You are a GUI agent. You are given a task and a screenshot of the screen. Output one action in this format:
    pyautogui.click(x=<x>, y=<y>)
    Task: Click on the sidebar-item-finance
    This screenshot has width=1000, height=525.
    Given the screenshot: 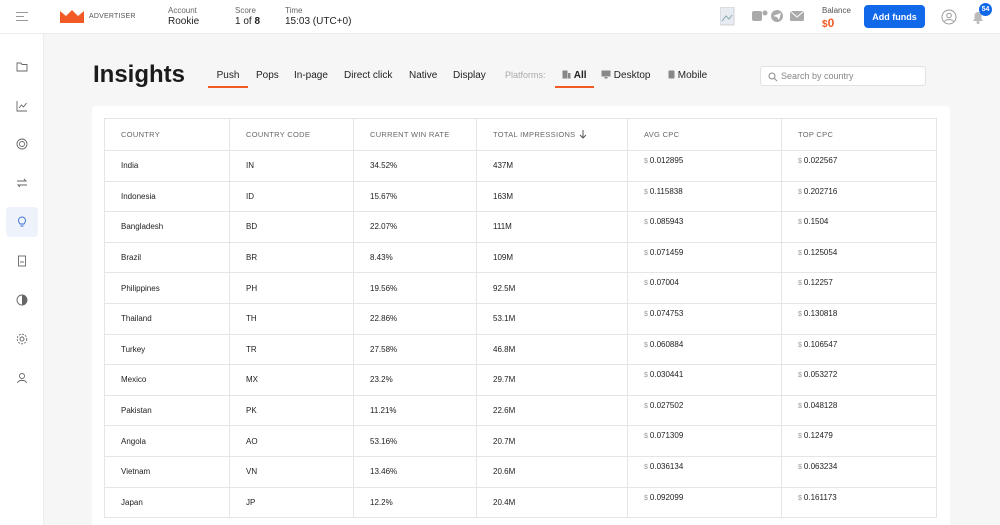 What is the action you would take?
    pyautogui.click(x=22, y=144)
    